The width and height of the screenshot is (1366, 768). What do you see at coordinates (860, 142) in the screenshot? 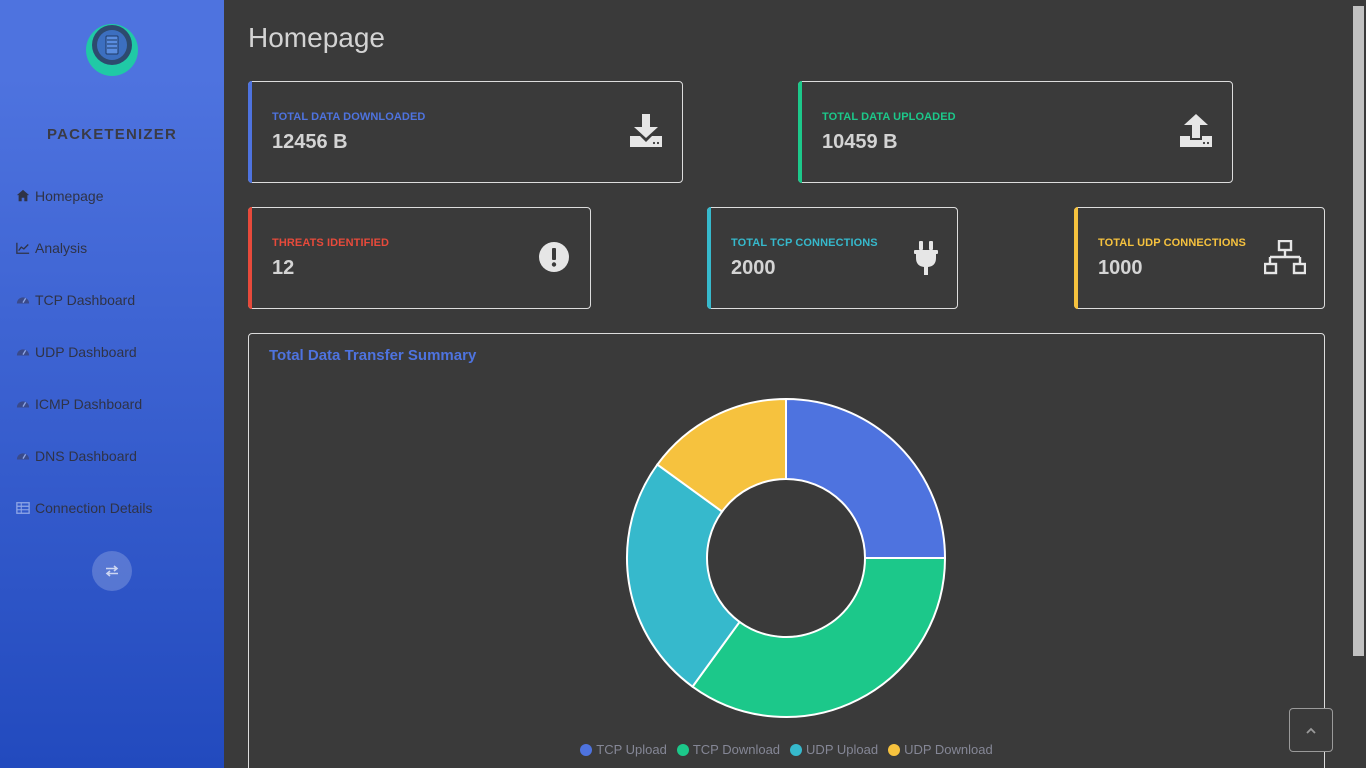
I see `card-value: 10459 B` at bounding box center [860, 142].